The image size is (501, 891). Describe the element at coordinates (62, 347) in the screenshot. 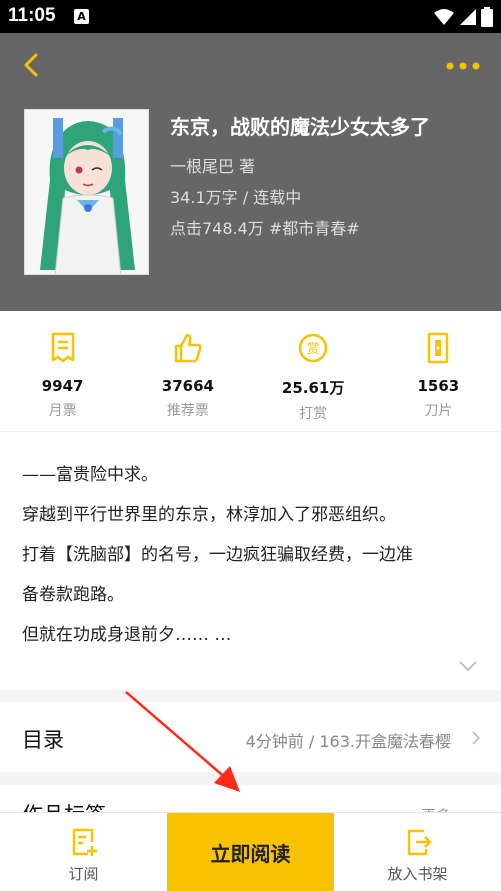

I see `monthly-ticket-icon` at that location.